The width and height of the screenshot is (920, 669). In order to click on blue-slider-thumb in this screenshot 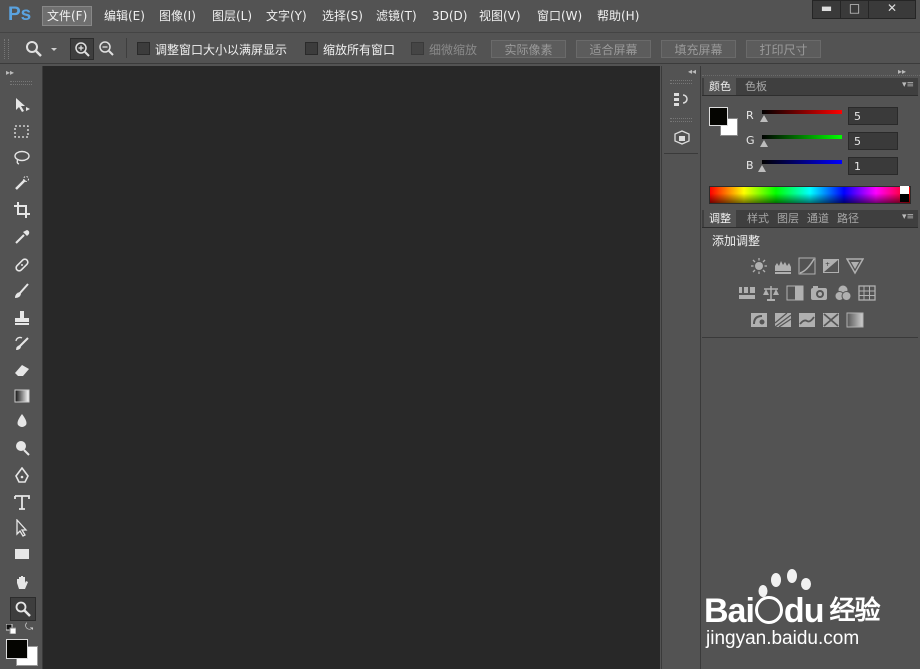, I will do `click(762, 168)`.